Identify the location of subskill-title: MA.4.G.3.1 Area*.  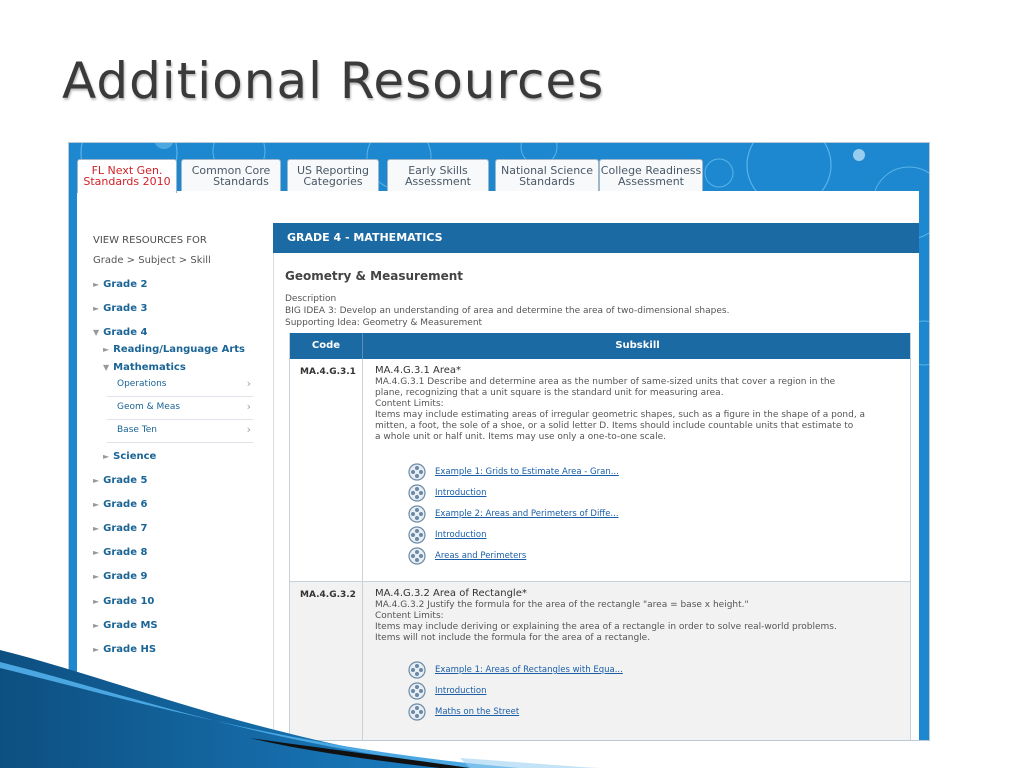
(418, 370).